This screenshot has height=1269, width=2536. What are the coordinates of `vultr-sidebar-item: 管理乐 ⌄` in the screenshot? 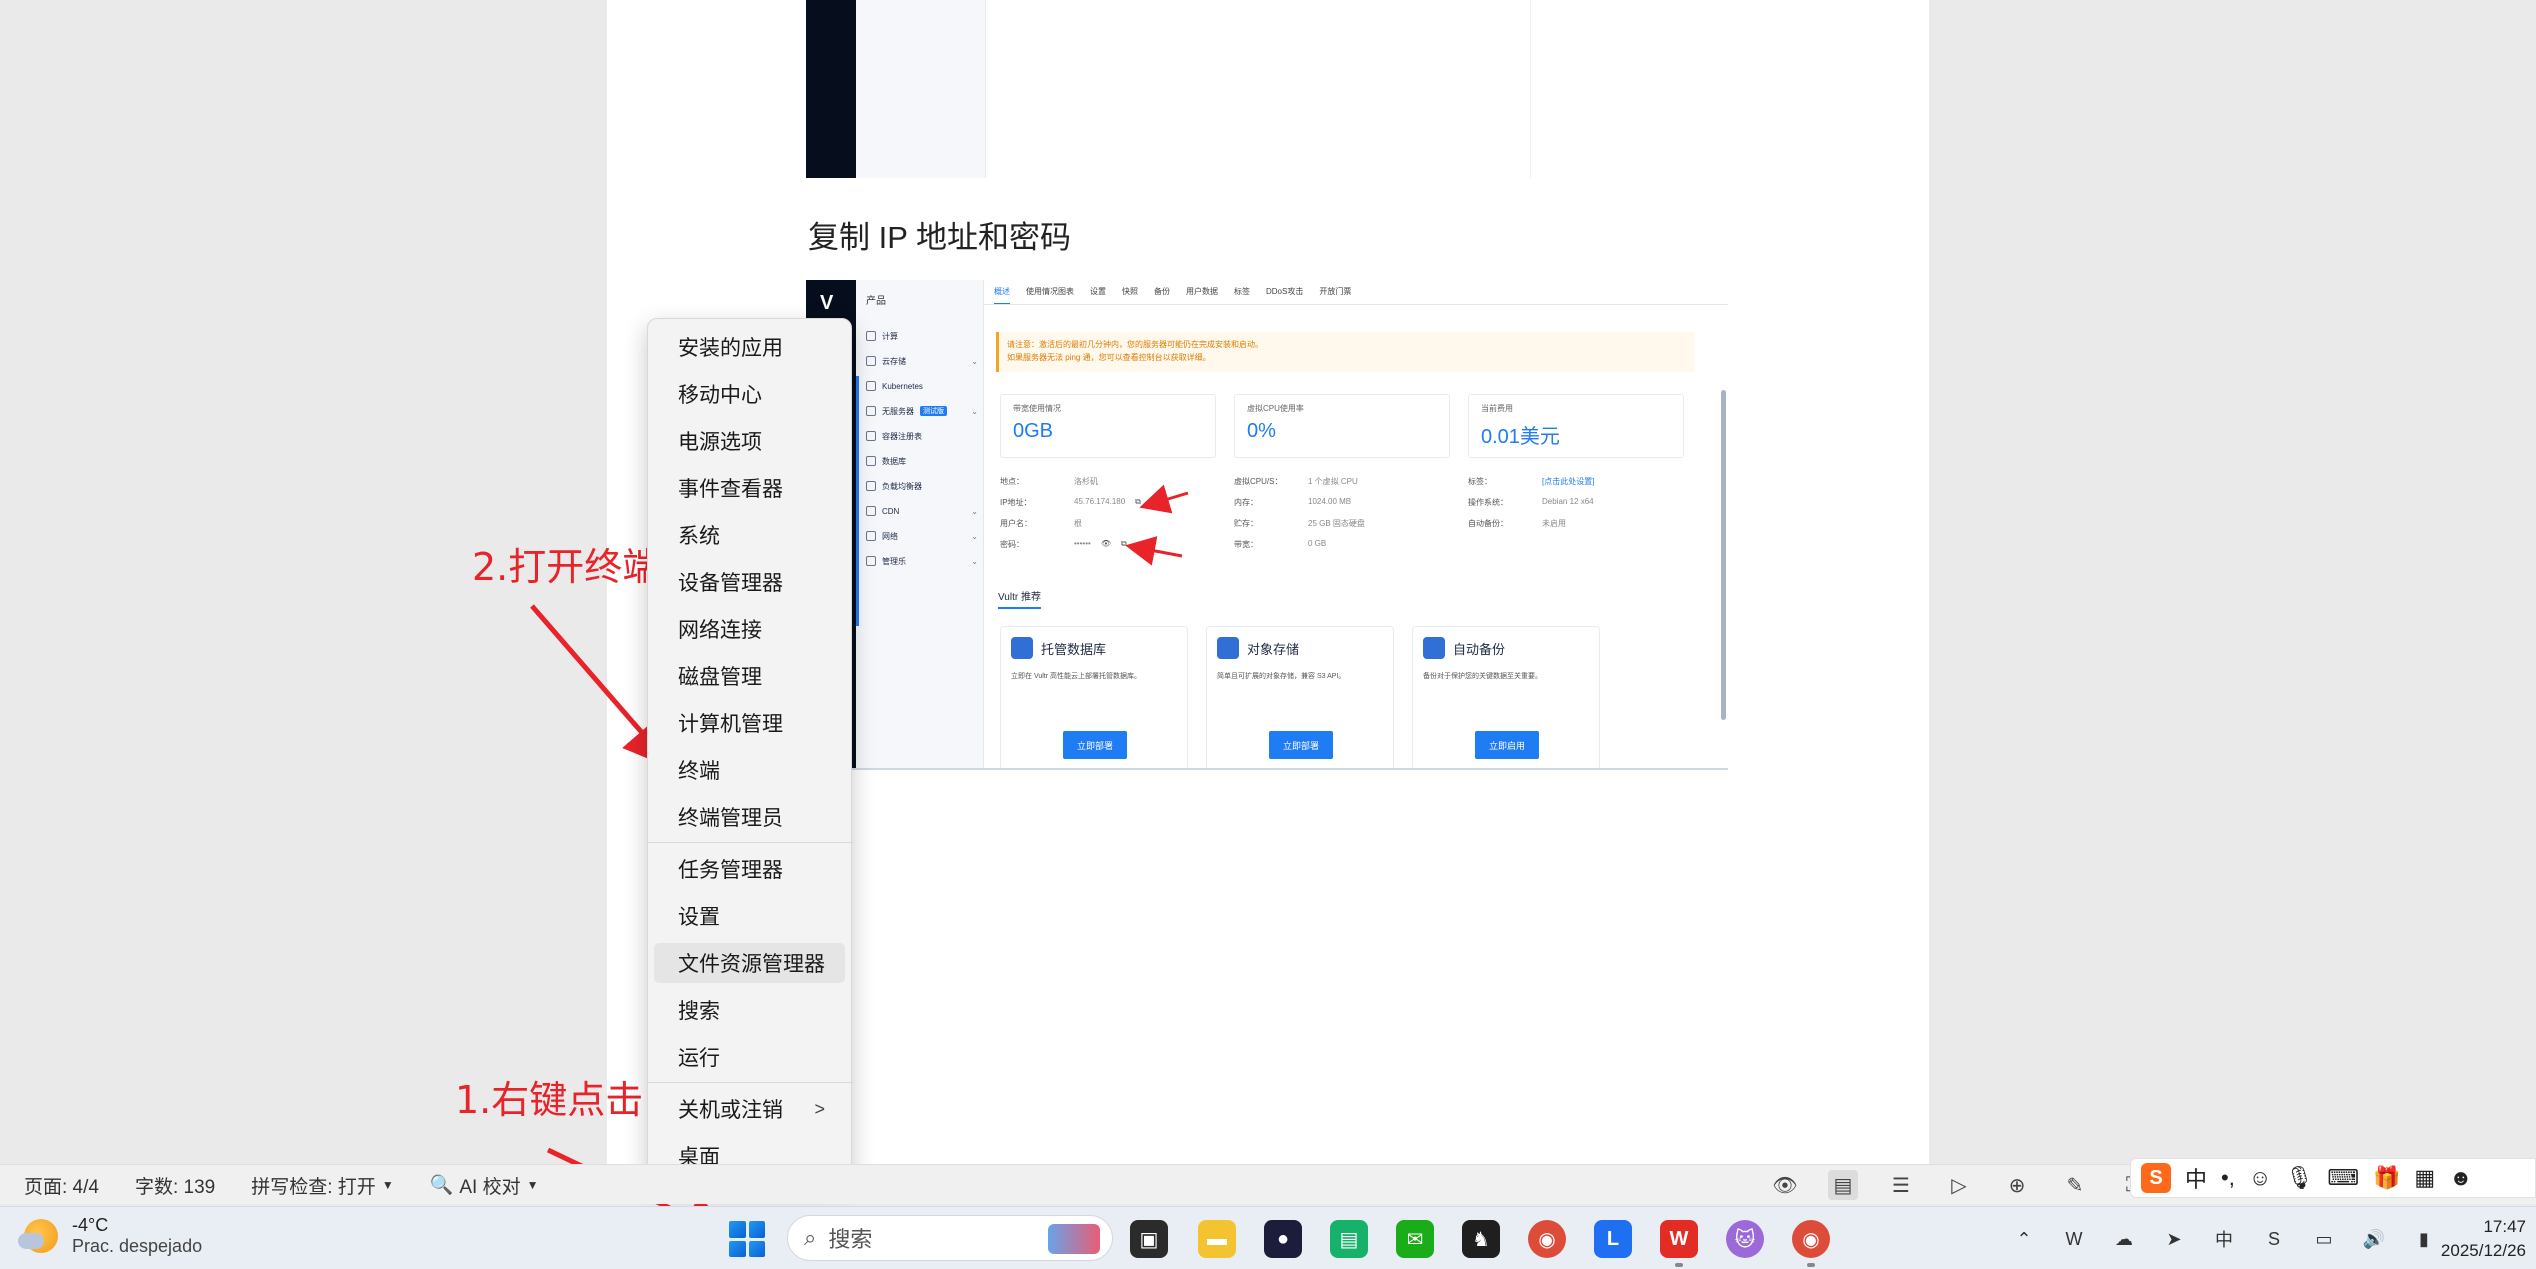 It's located at (922, 561).